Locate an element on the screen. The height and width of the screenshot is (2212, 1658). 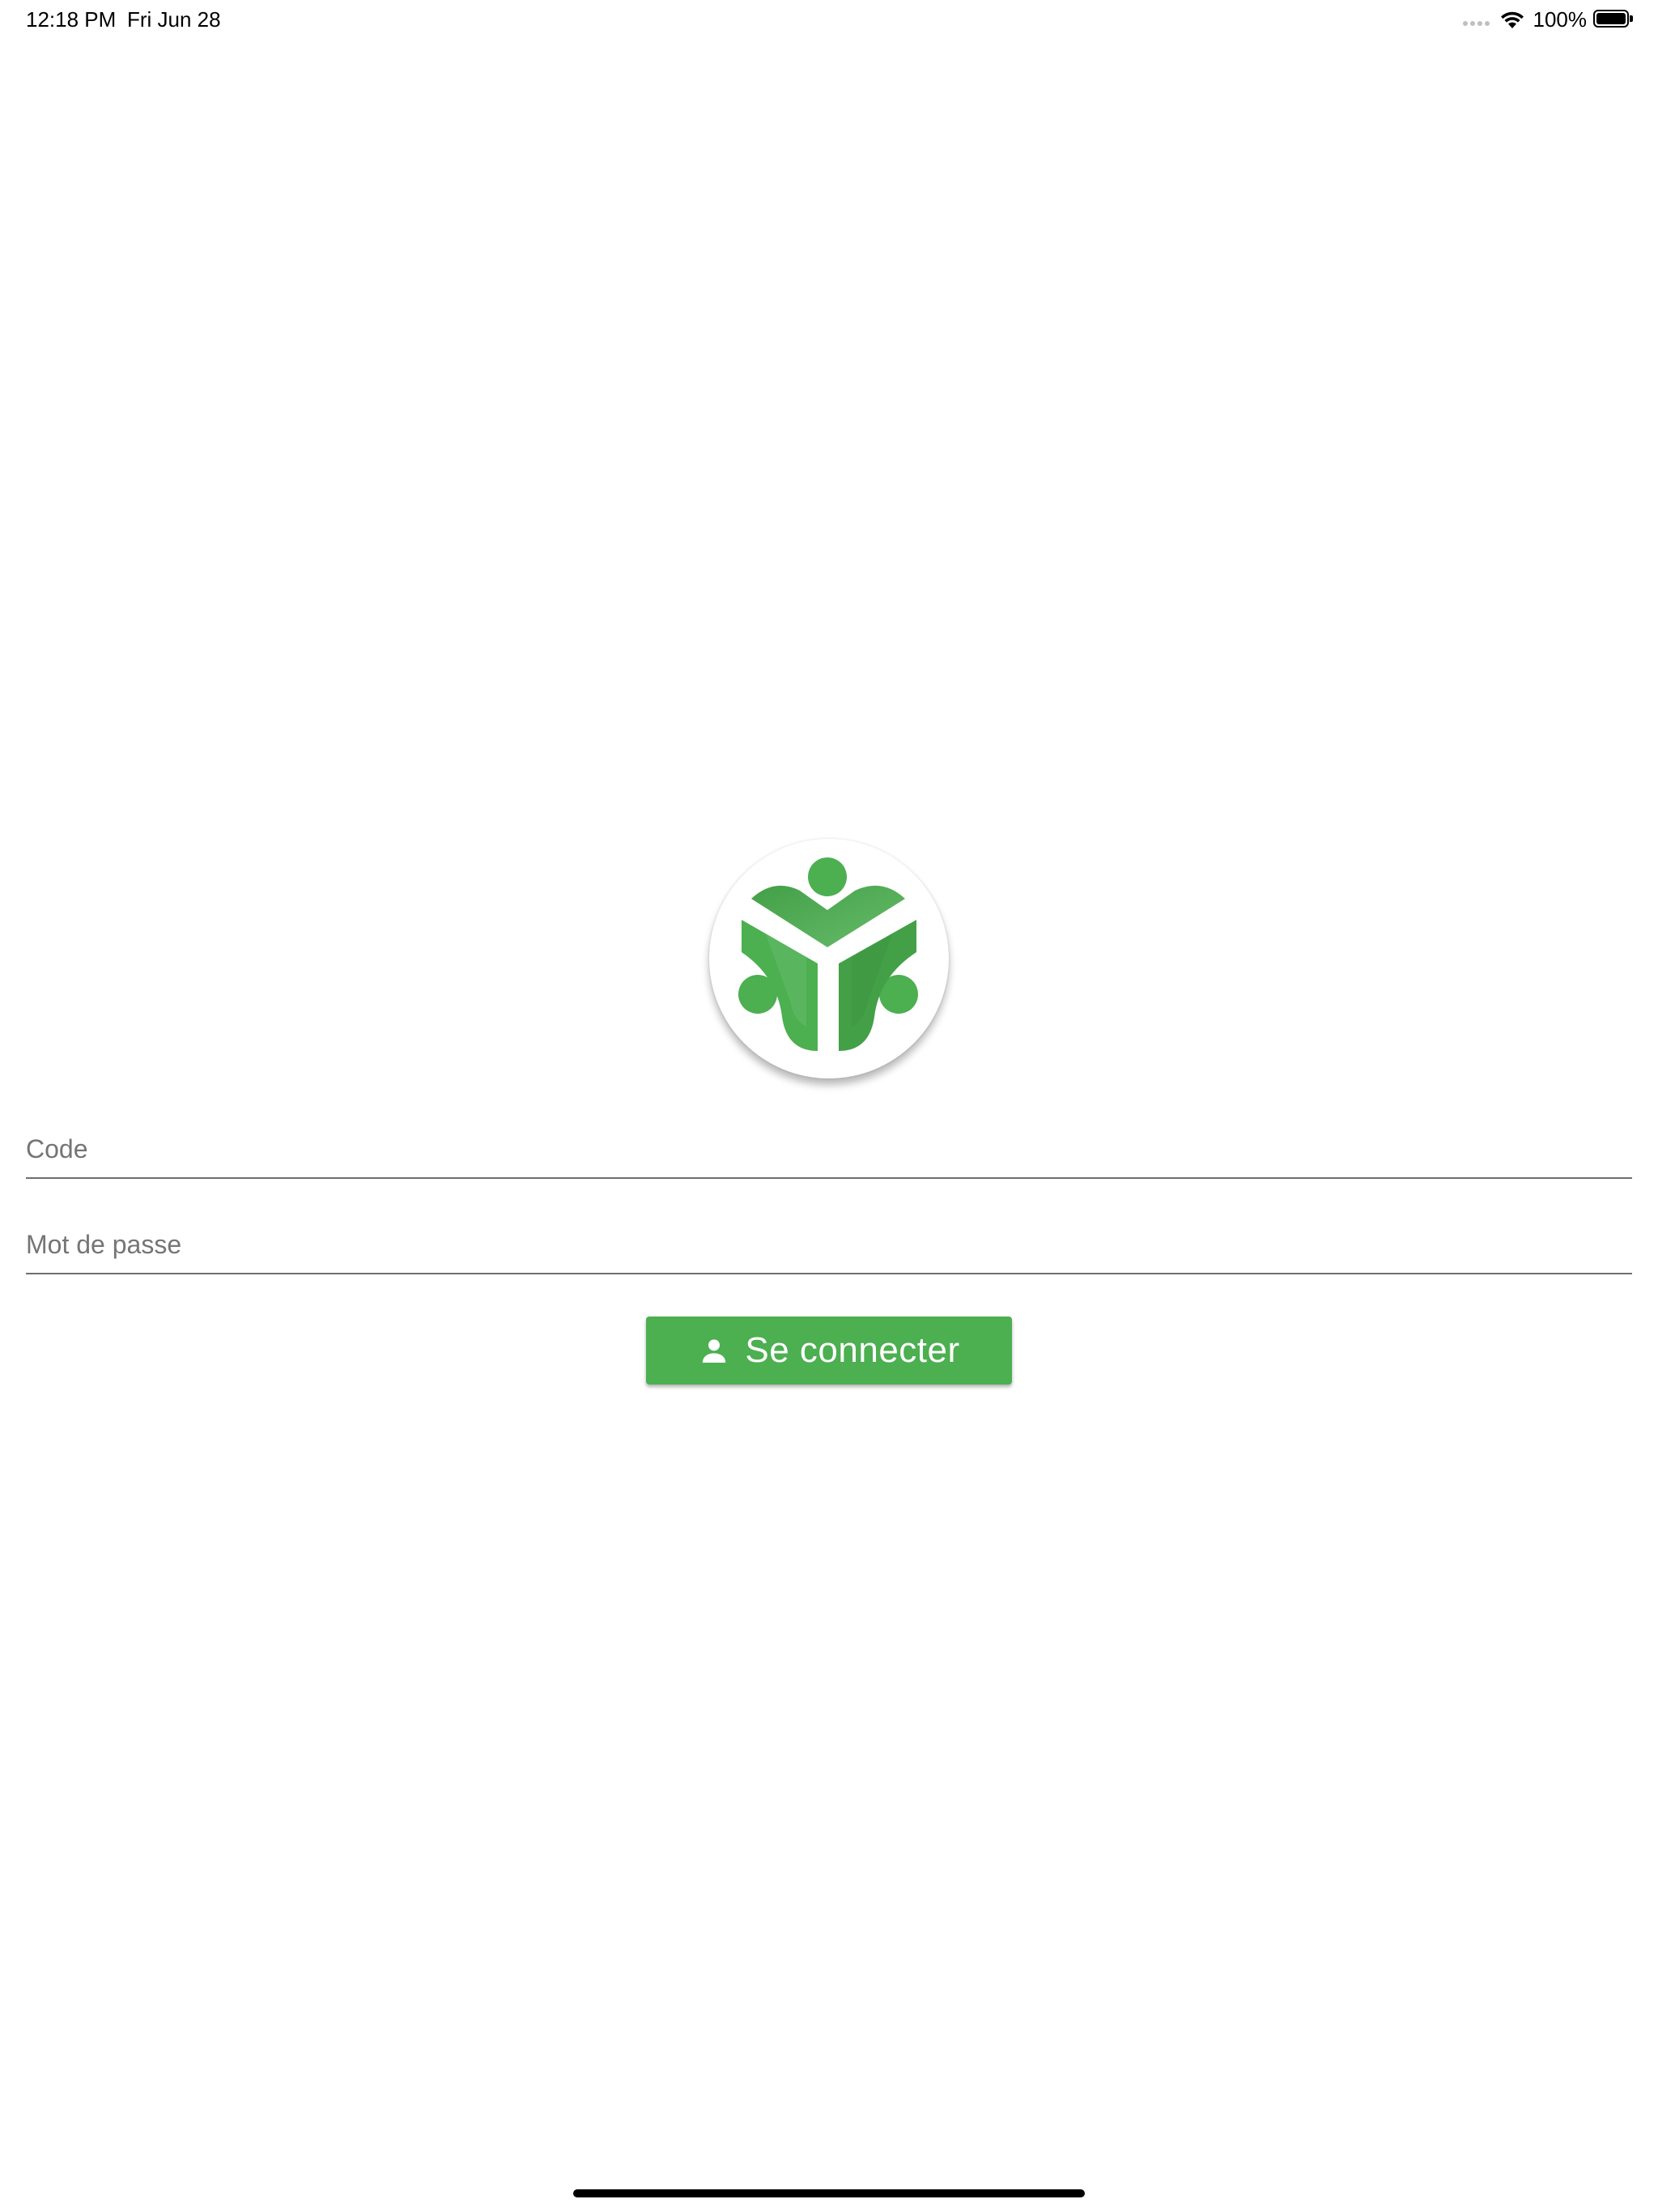
code-input is located at coordinates (829, 1149).